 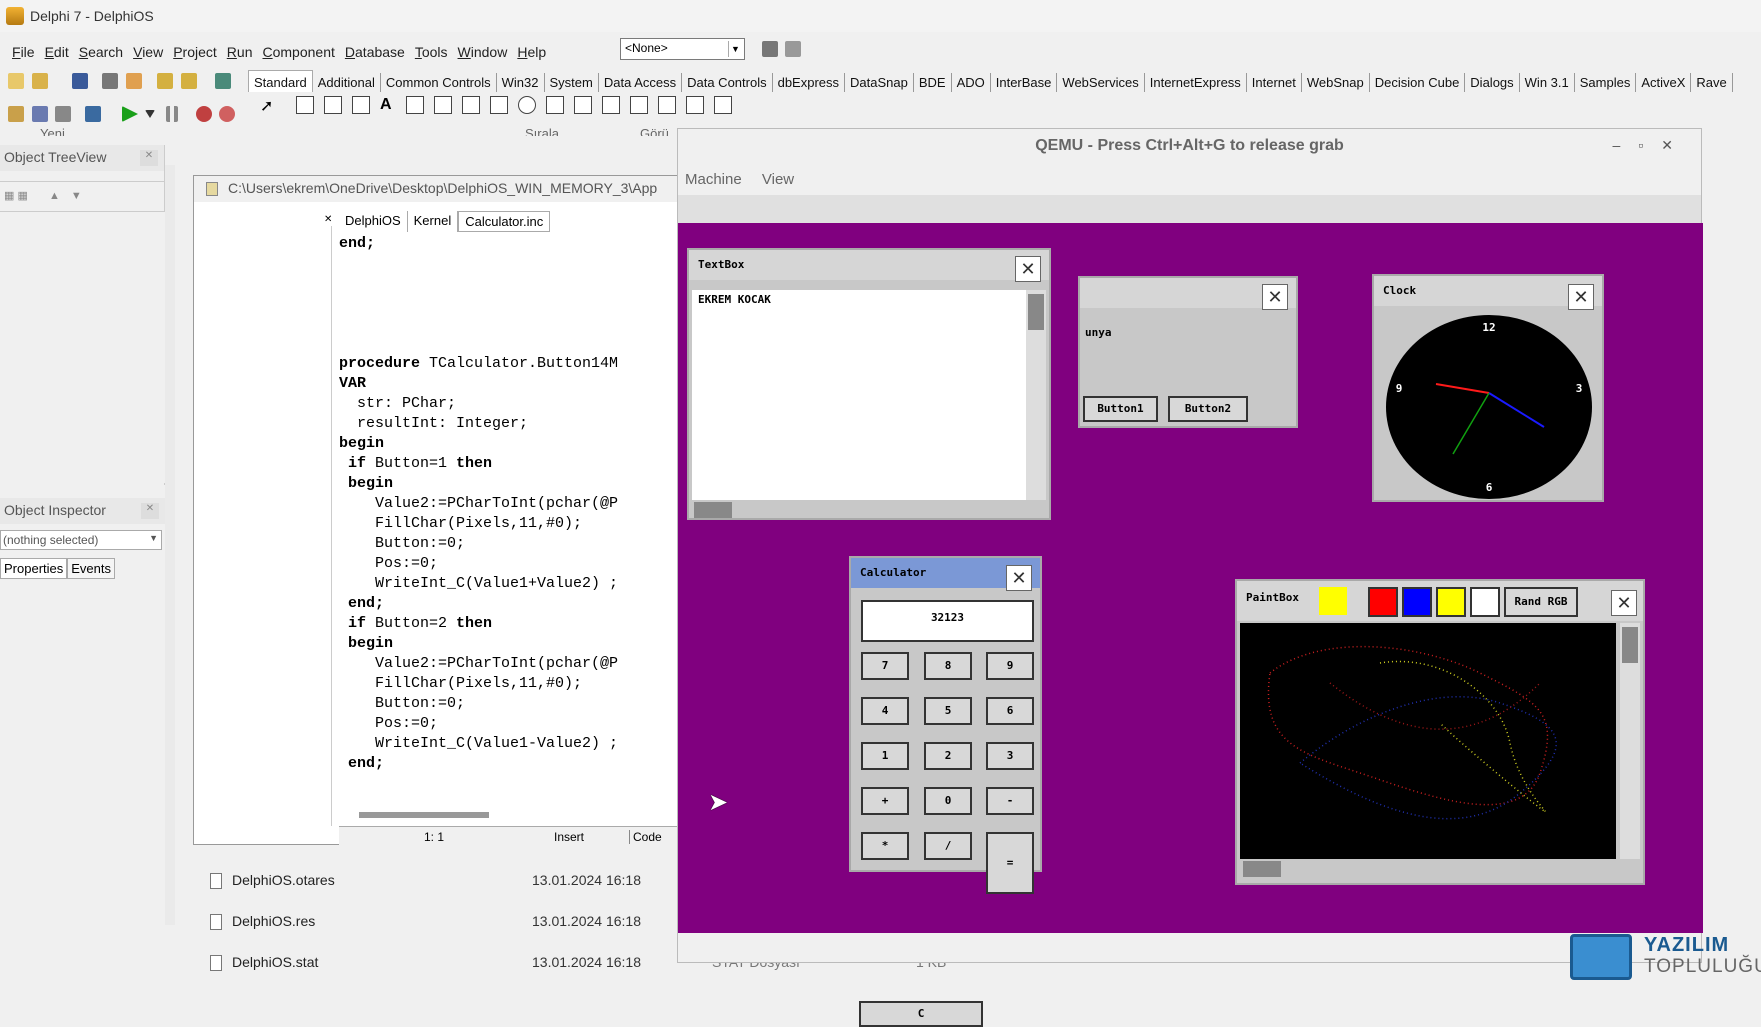 What do you see at coordinates (1208, 409) in the screenshot?
I see `button2: Button2` at bounding box center [1208, 409].